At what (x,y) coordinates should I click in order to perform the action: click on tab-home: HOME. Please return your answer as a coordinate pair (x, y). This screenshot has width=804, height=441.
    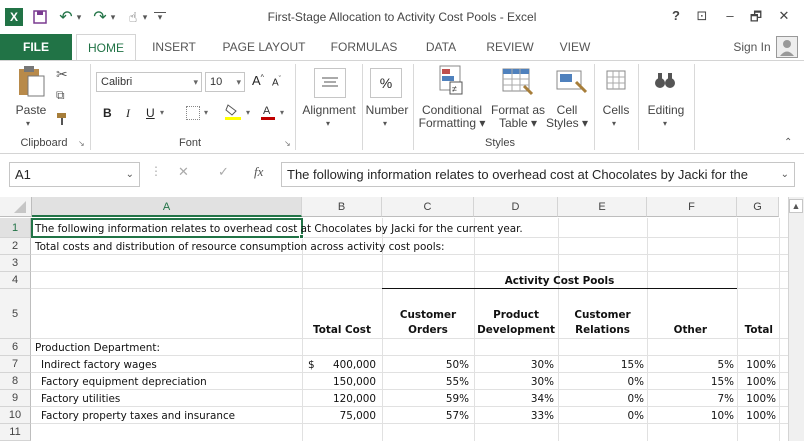
    Looking at the image, I should click on (106, 47).